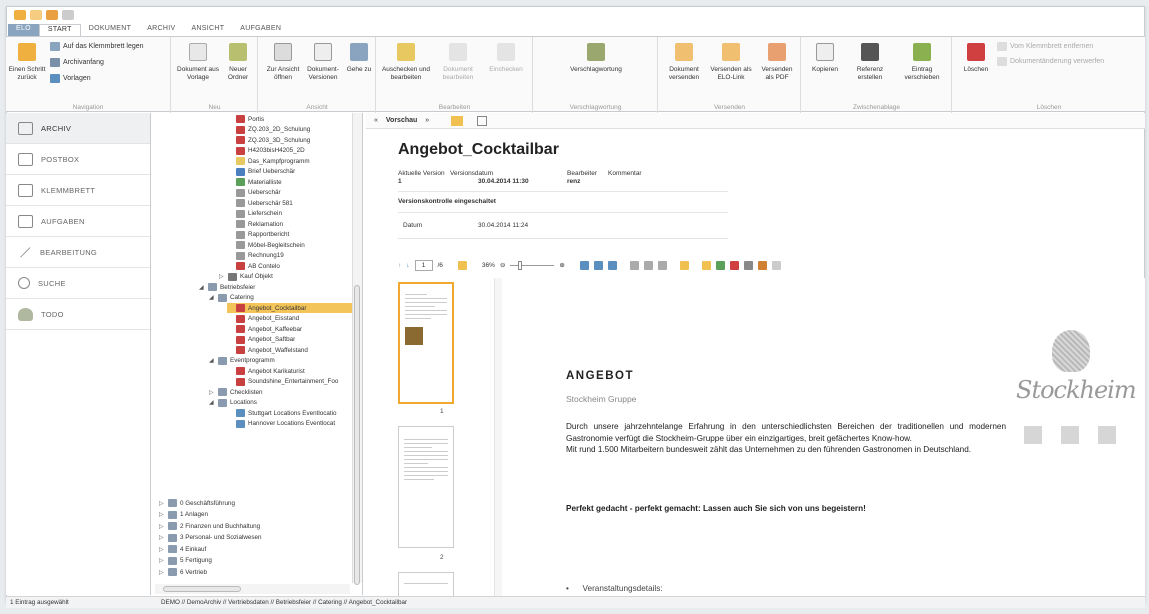 The image size is (1149, 614). I want to click on goto-button: Gehe zu, so click(359, 58).